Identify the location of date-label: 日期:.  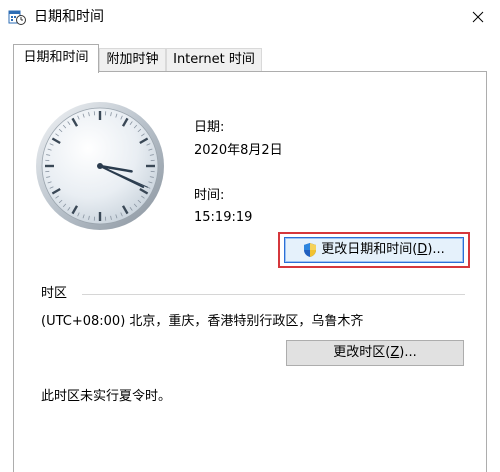
(209, 127).